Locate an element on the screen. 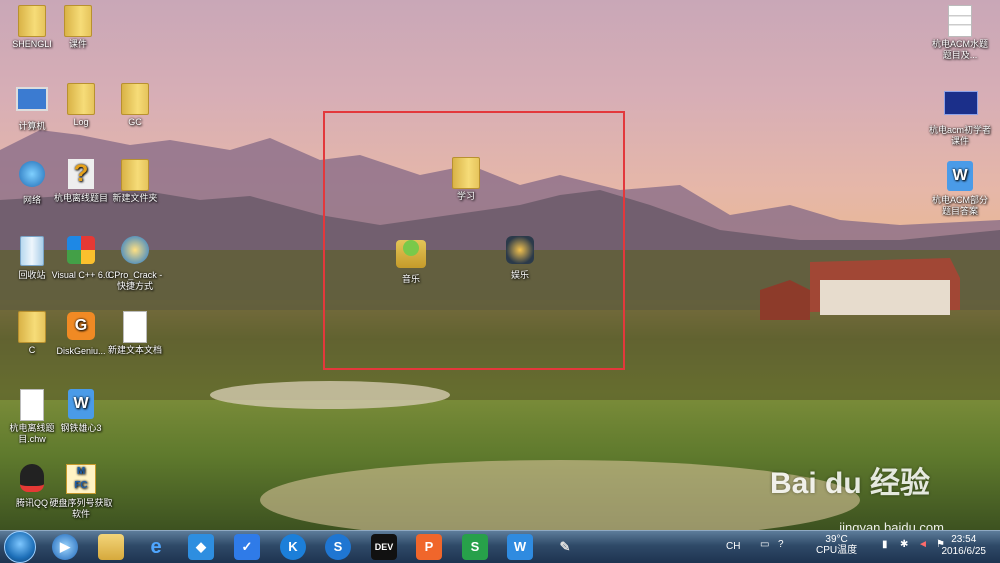  cpu-temp-value: 39°C is located at coordinates (836, 539).